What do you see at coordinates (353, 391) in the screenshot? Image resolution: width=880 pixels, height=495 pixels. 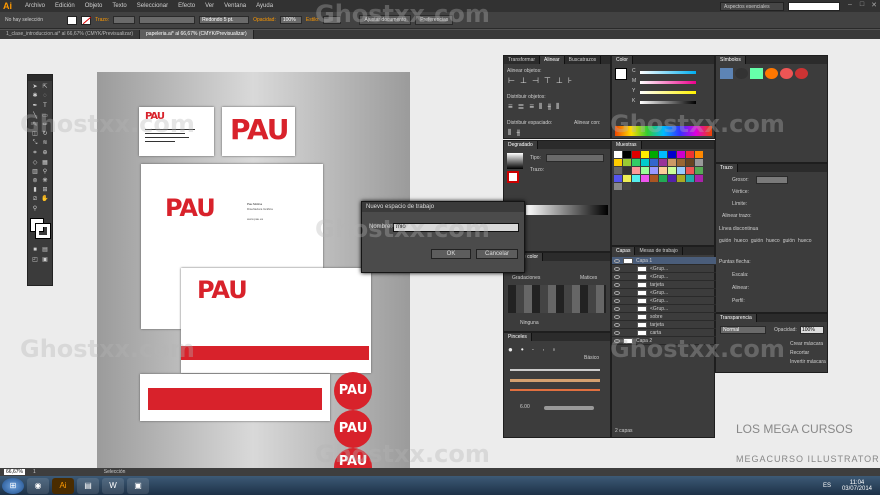 I see `sticker-1: PAU` at bounding box center [353, 391].